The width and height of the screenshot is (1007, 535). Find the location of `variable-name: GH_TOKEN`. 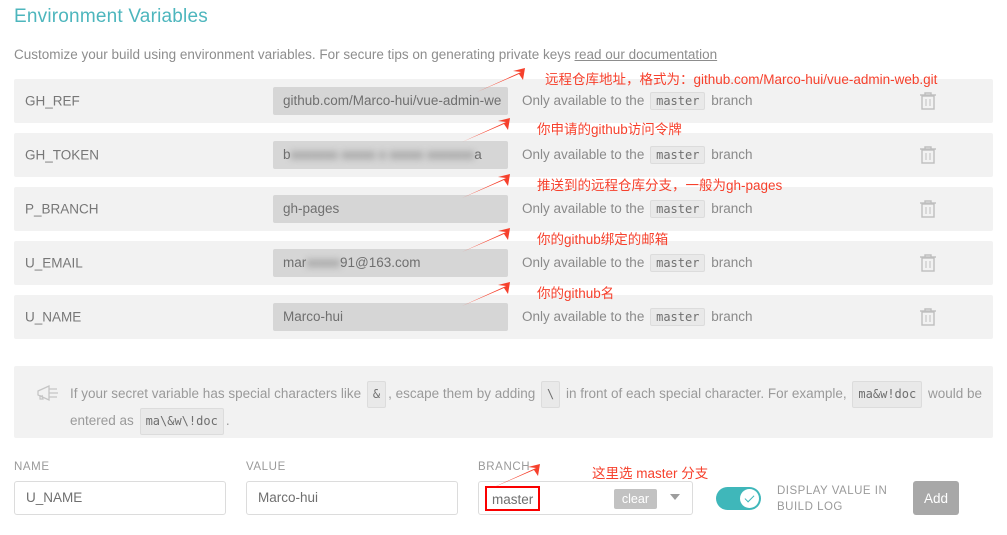

variable-name: GH_TOKEN is located at coordinates (62, 155).